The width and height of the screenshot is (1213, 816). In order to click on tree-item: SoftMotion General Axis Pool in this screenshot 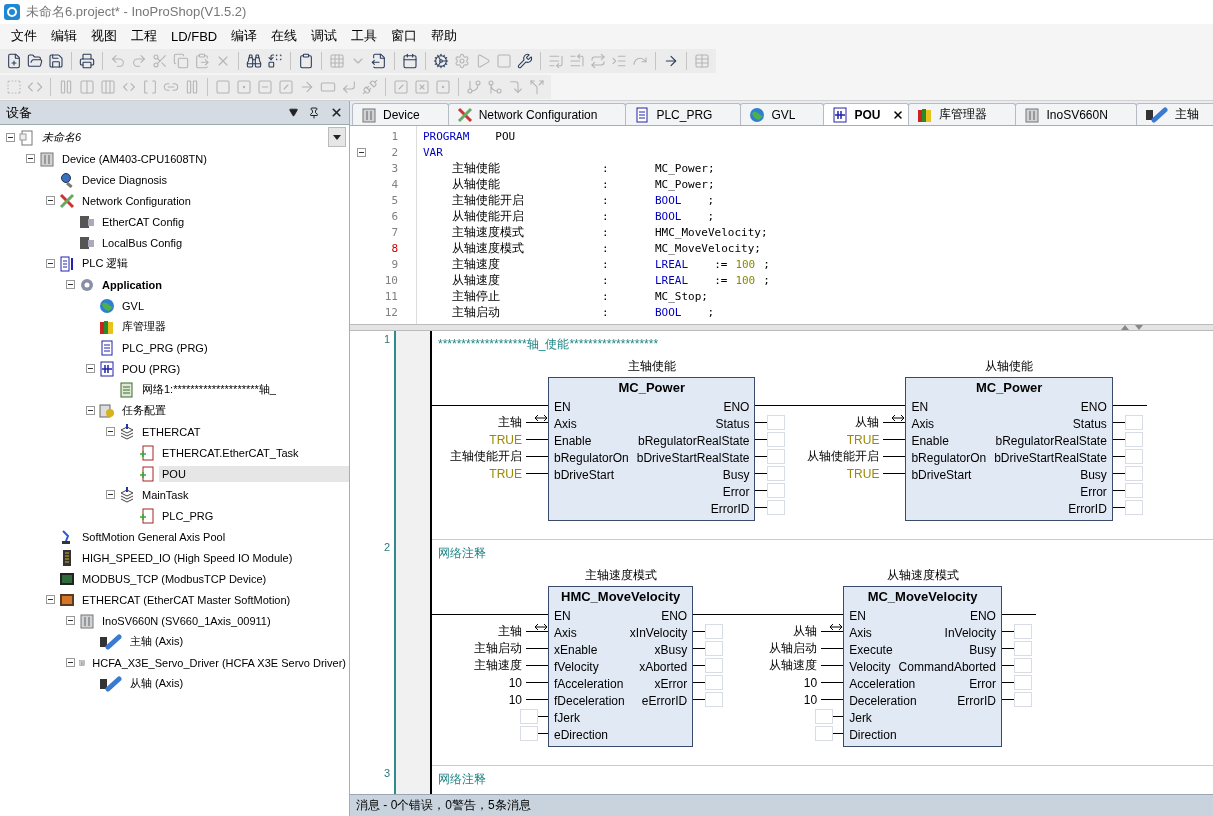, I will do `click(154, 536)`.